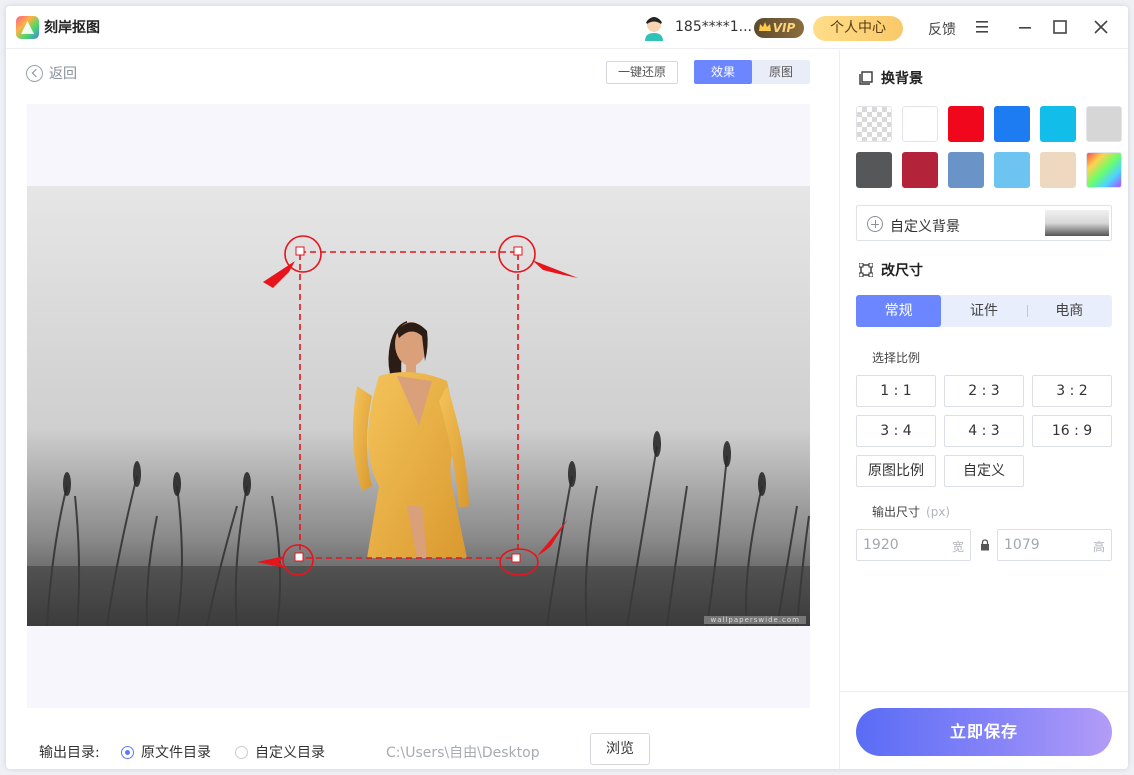 Image resolution: width=1134 pixels, height=775 pixels. I want to click on tab-ecommerce: 电商, so click(1069, 311).